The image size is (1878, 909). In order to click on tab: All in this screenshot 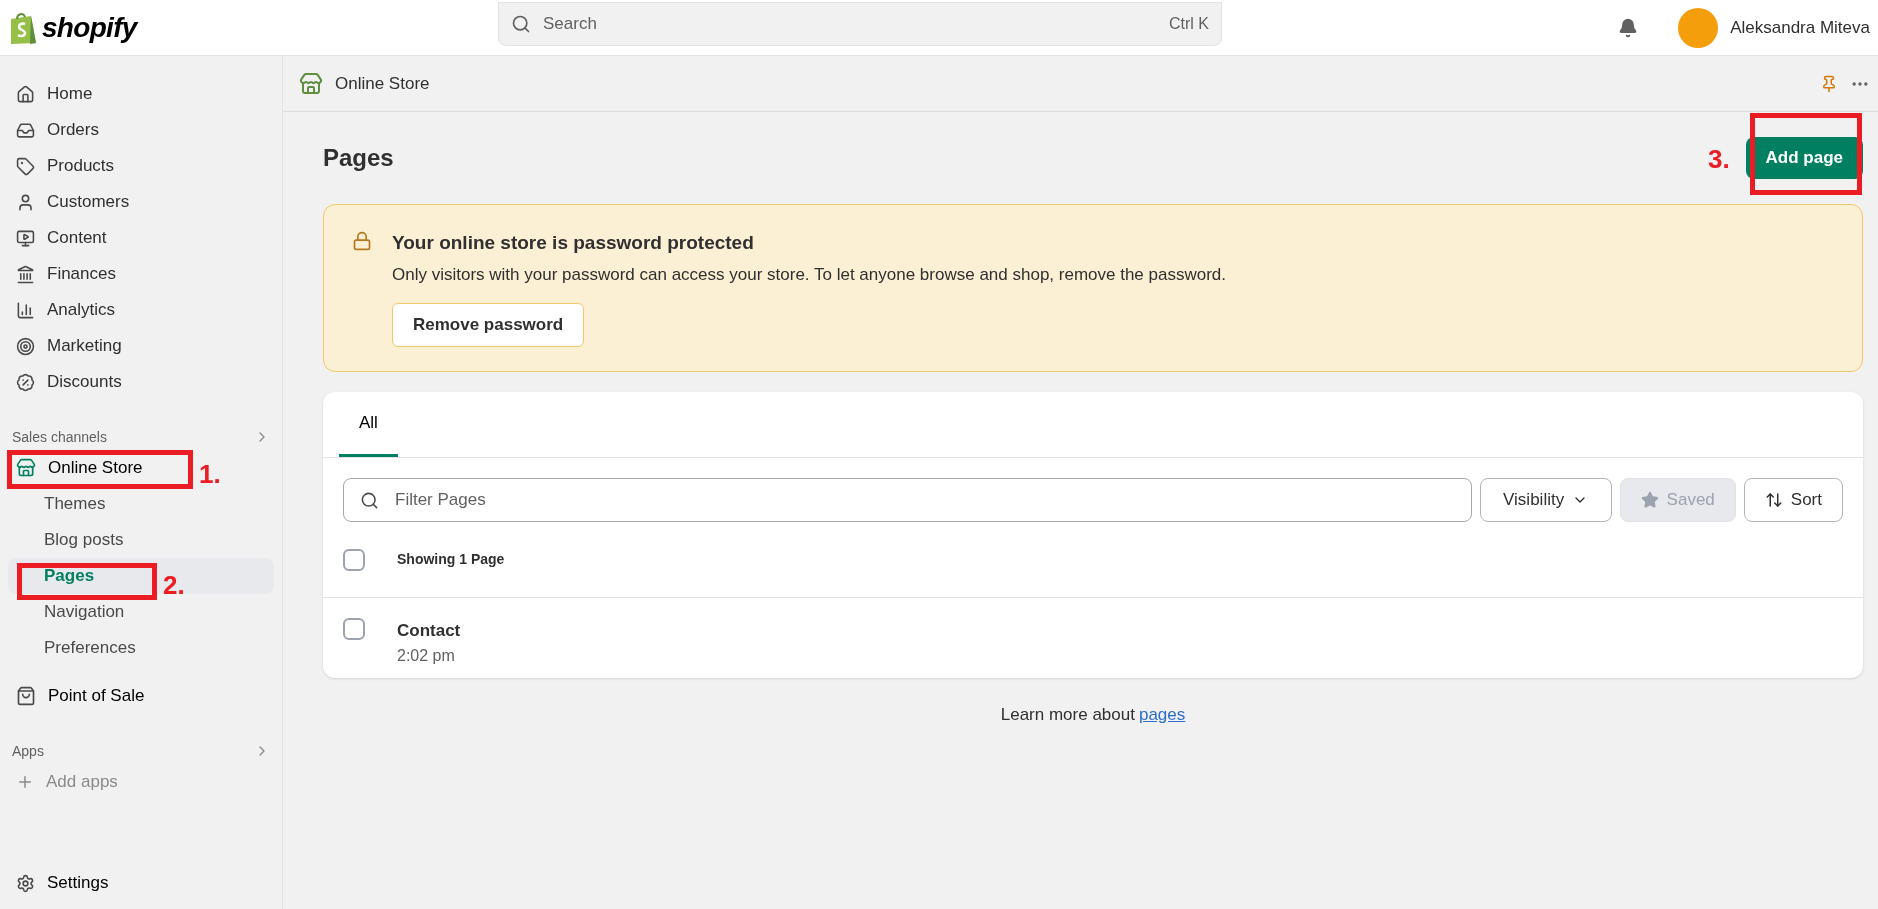, I will do `click(368, 424)`.